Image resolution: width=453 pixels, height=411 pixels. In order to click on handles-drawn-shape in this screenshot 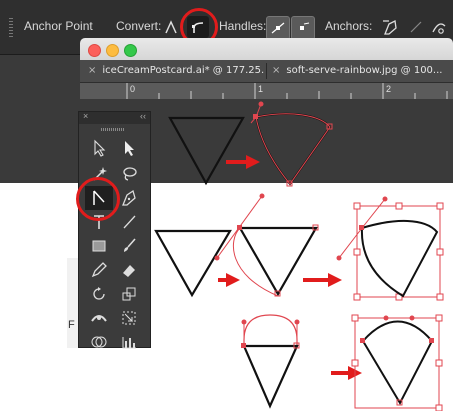, I will do `click(270, 361)`.